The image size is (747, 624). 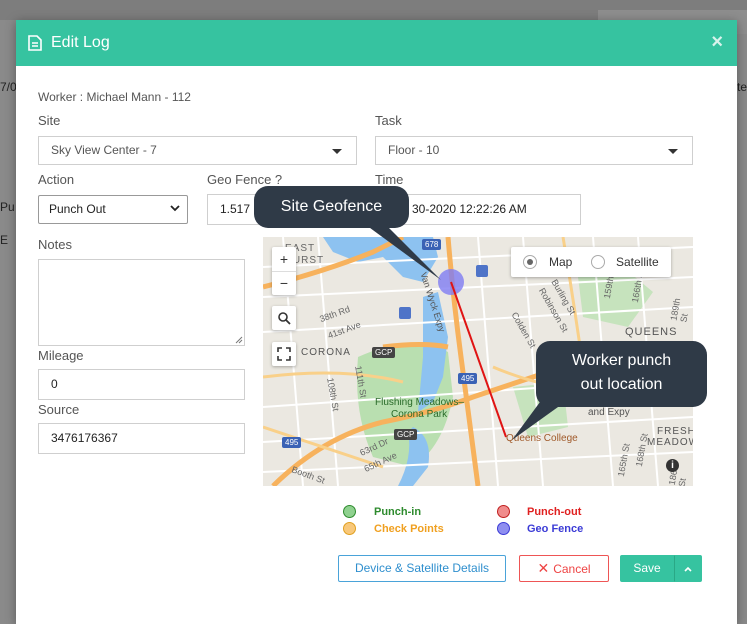 What do you see at coordinates (388, 120) in the screenshot?
I see `task-label: Task` at bounding box center [388, 120].